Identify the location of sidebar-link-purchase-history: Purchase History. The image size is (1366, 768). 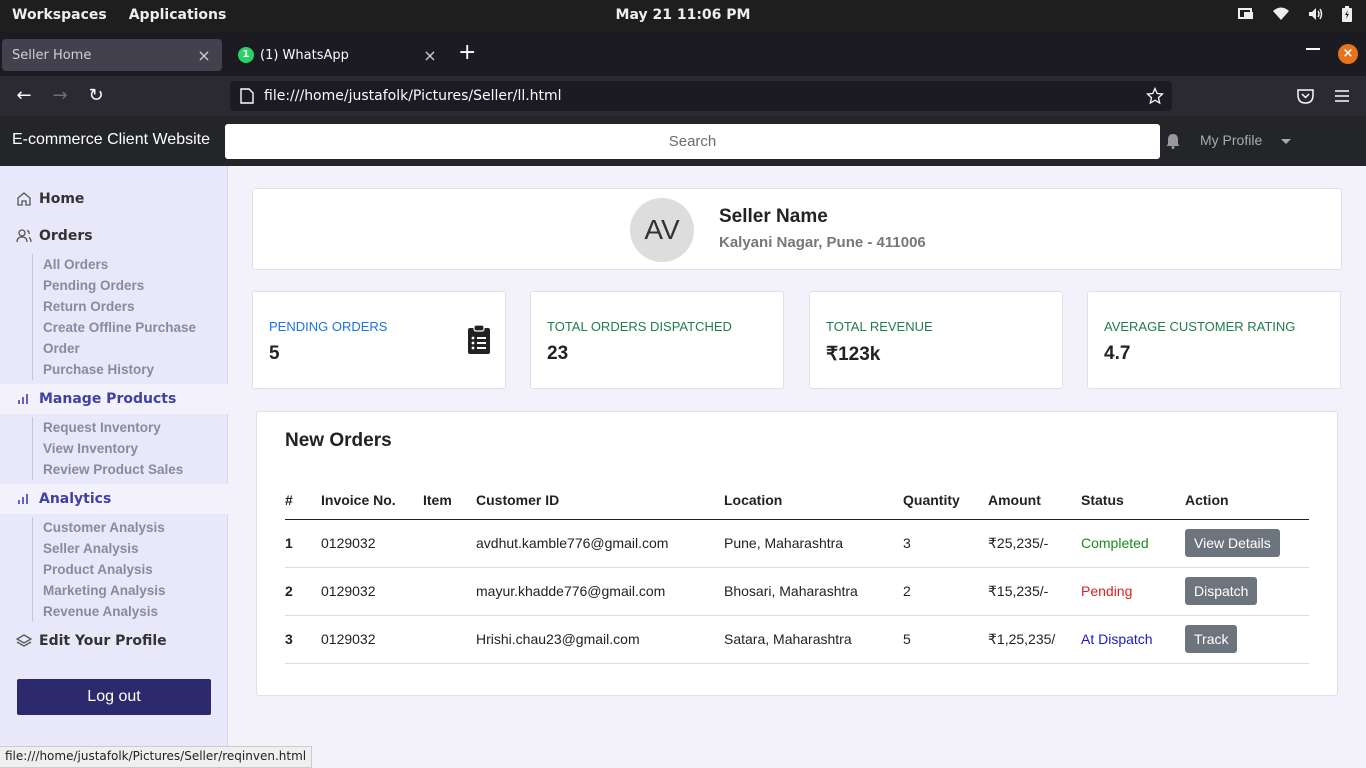
(119, 369).